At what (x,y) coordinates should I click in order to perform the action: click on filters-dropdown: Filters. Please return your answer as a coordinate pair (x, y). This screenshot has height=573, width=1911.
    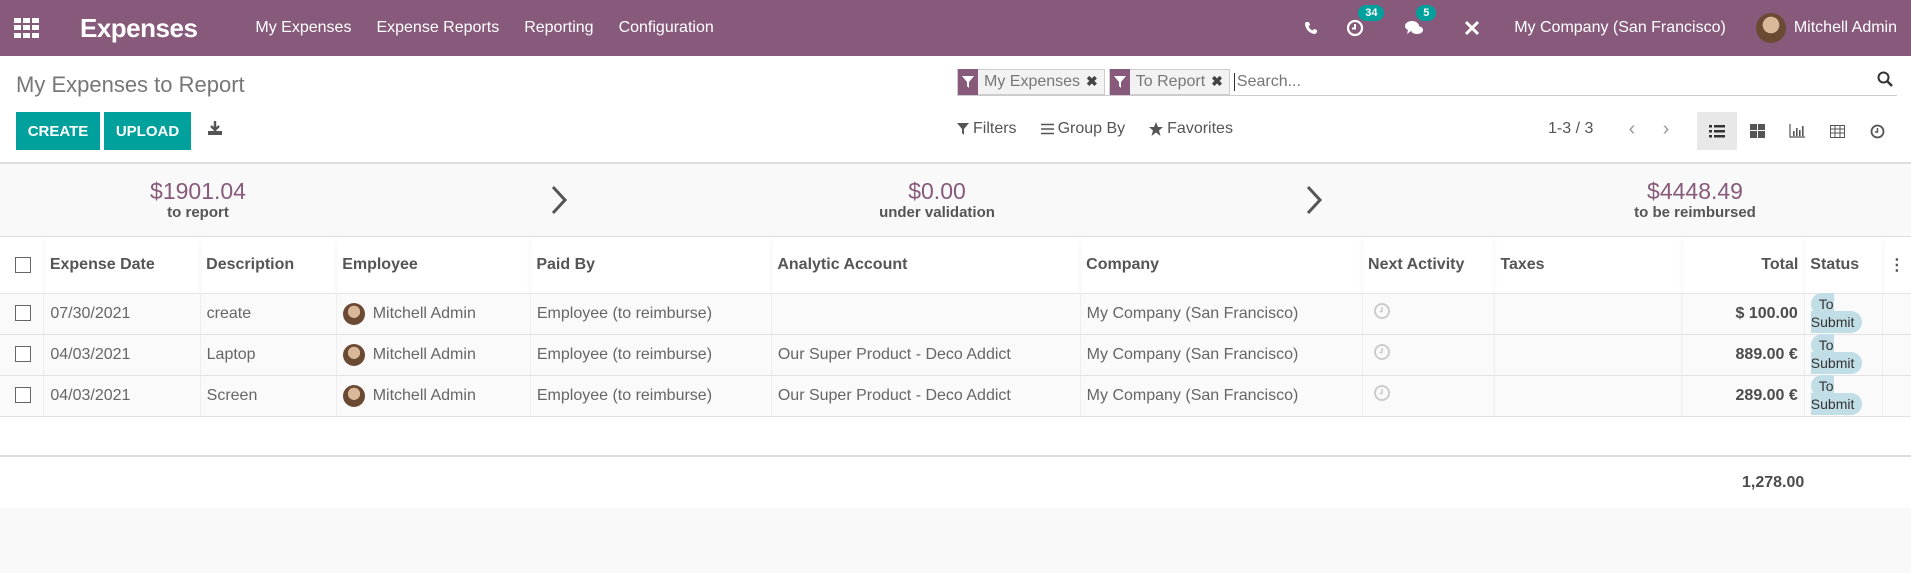
    Looking at the image, I should click on (987, 129).